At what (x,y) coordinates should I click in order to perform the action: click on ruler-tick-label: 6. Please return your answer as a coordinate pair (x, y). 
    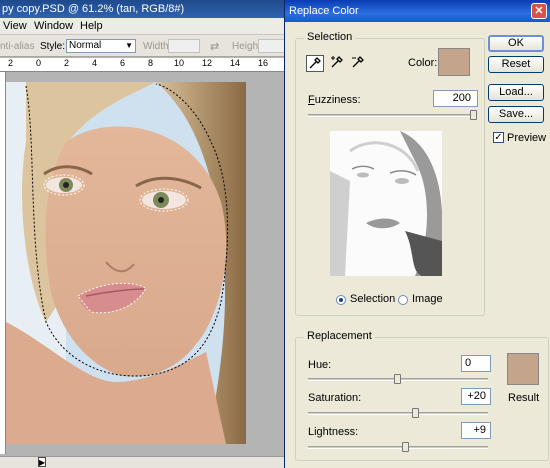
    Looking at the image, I should click on (123, 63).